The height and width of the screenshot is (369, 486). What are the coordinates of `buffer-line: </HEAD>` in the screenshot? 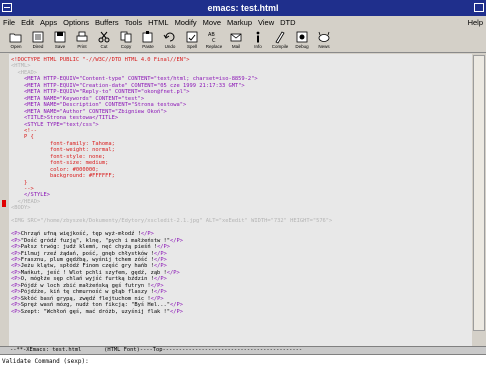 It's located at (25, 202).